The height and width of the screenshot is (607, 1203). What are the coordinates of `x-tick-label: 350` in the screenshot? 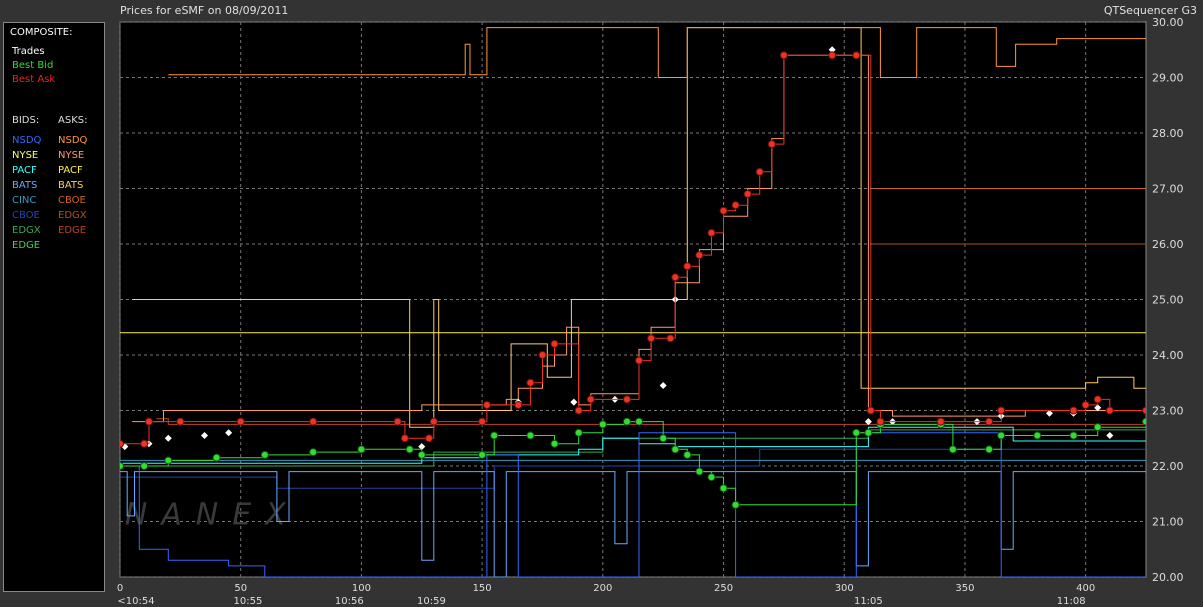 It's located at (964, 588).